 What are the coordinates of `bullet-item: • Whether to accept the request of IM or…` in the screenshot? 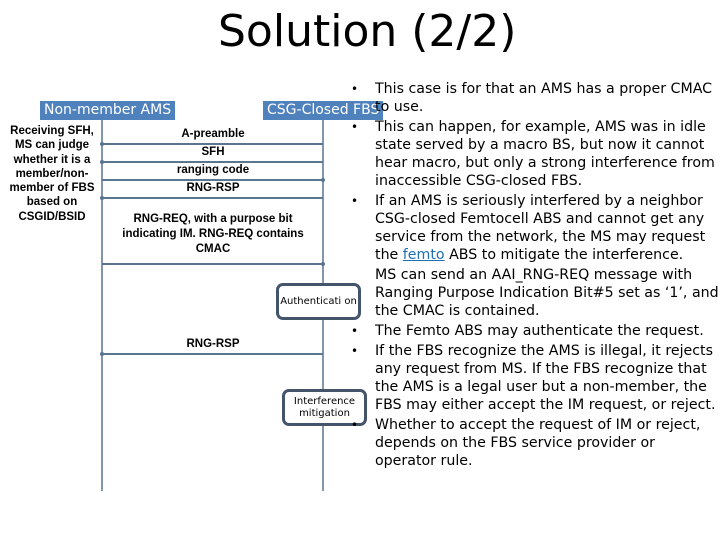 It's located at (532, 443).